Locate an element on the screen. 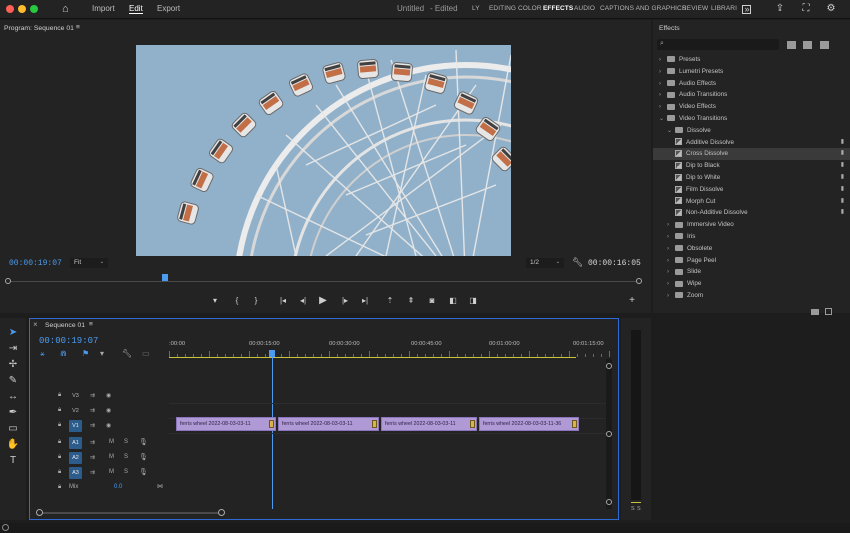  pen-tool-icon: ✒ is located at coordinates (13, 413).